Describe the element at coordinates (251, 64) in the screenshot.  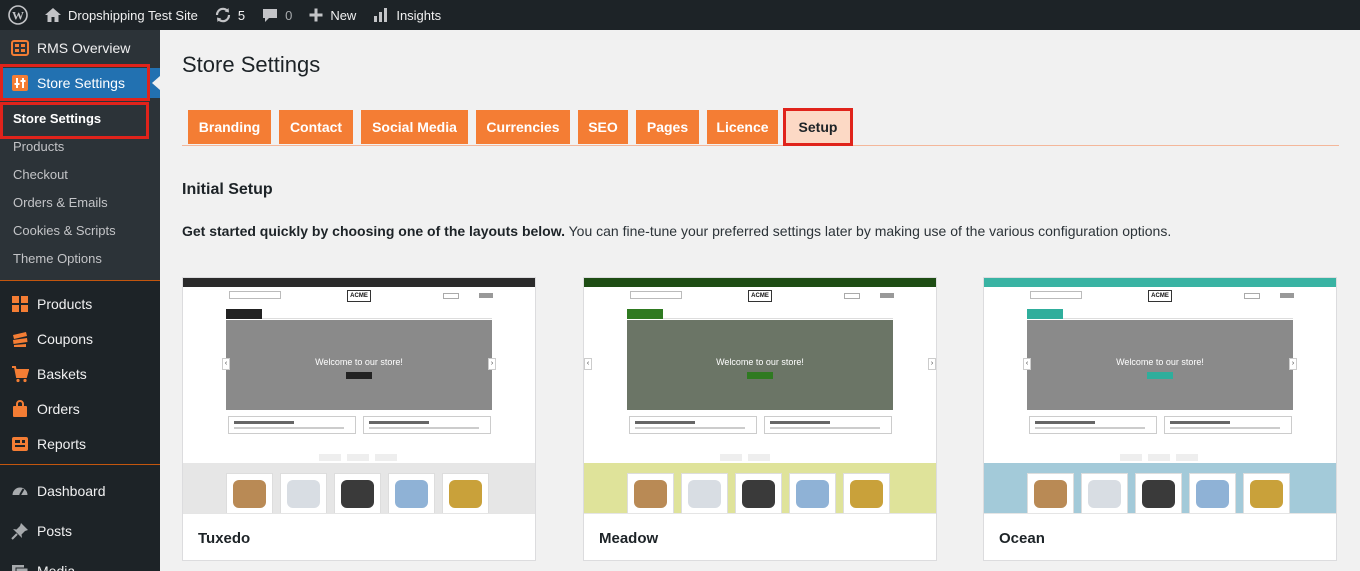
I see `page-title: Store Settings` at that location.